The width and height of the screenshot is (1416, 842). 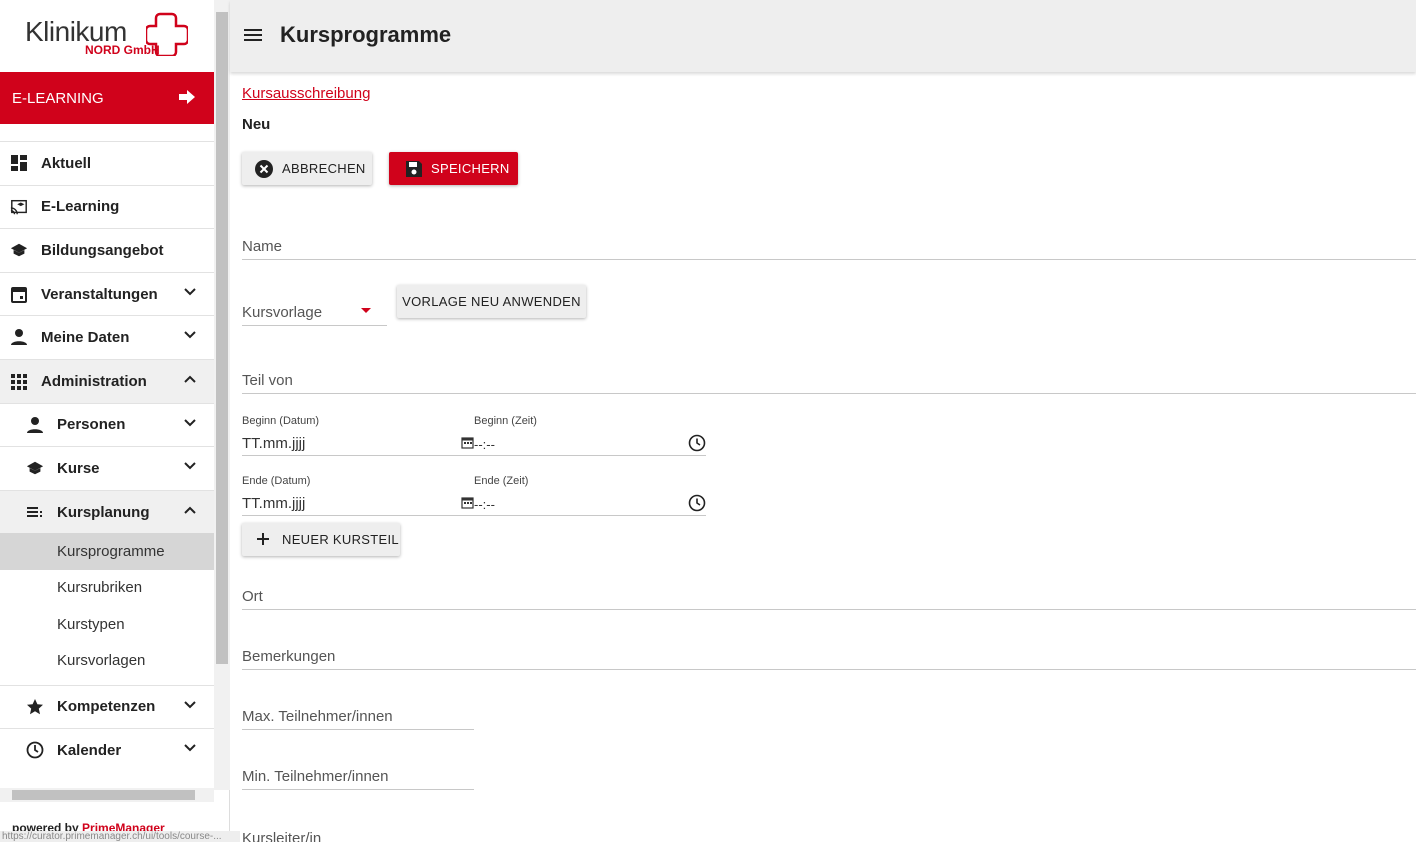 What do you see at coordinates (491, 301) in the screenshot?
I see `apply-template-button: VORLAGE NEU ANWENDEN` at bounding box center [491, 301].